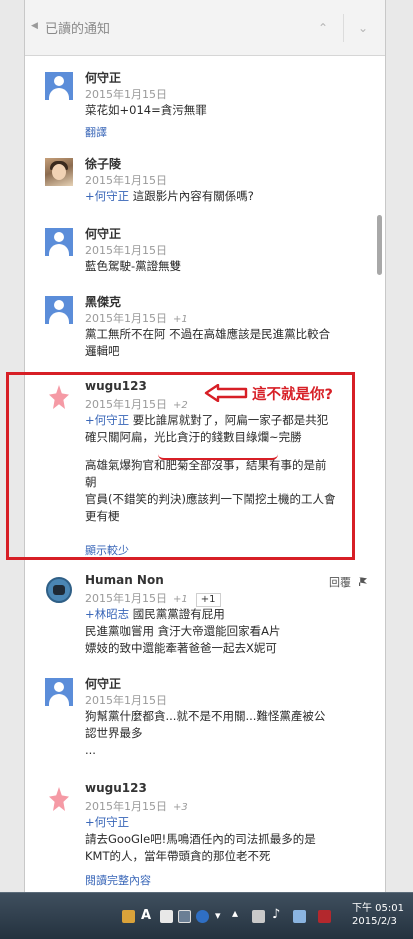  I want to click on comment-date: 2015年1月15日 +3, so click(136, 806).